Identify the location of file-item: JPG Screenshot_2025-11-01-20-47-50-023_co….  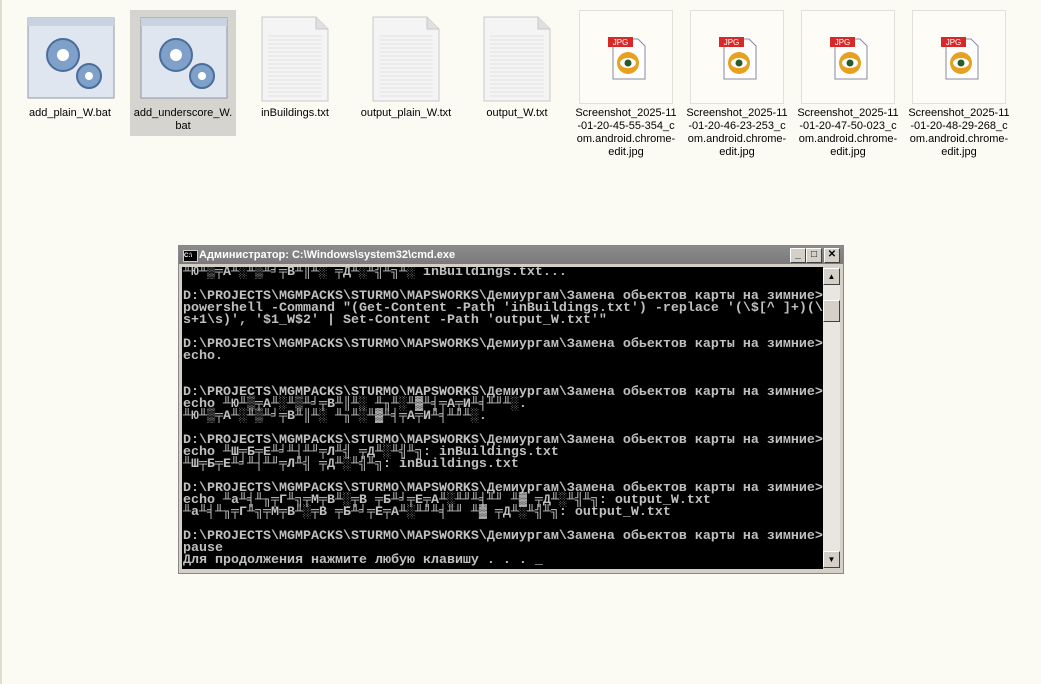
(848, 84).